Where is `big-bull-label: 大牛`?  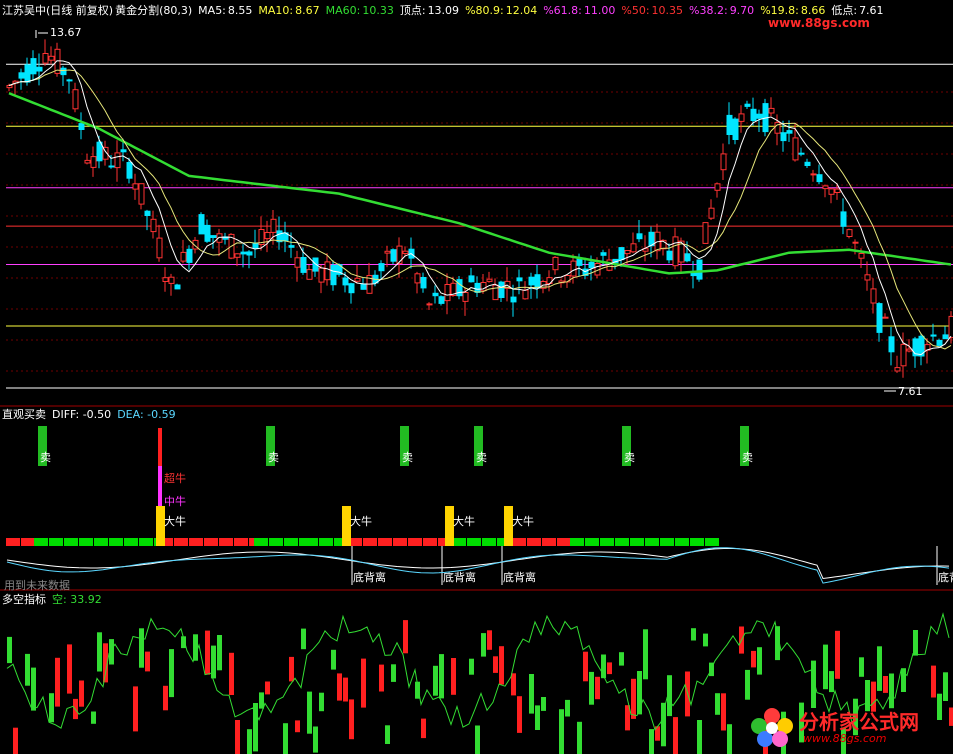
big-bull-label: 大牛 is located at coordinates (175, 521).